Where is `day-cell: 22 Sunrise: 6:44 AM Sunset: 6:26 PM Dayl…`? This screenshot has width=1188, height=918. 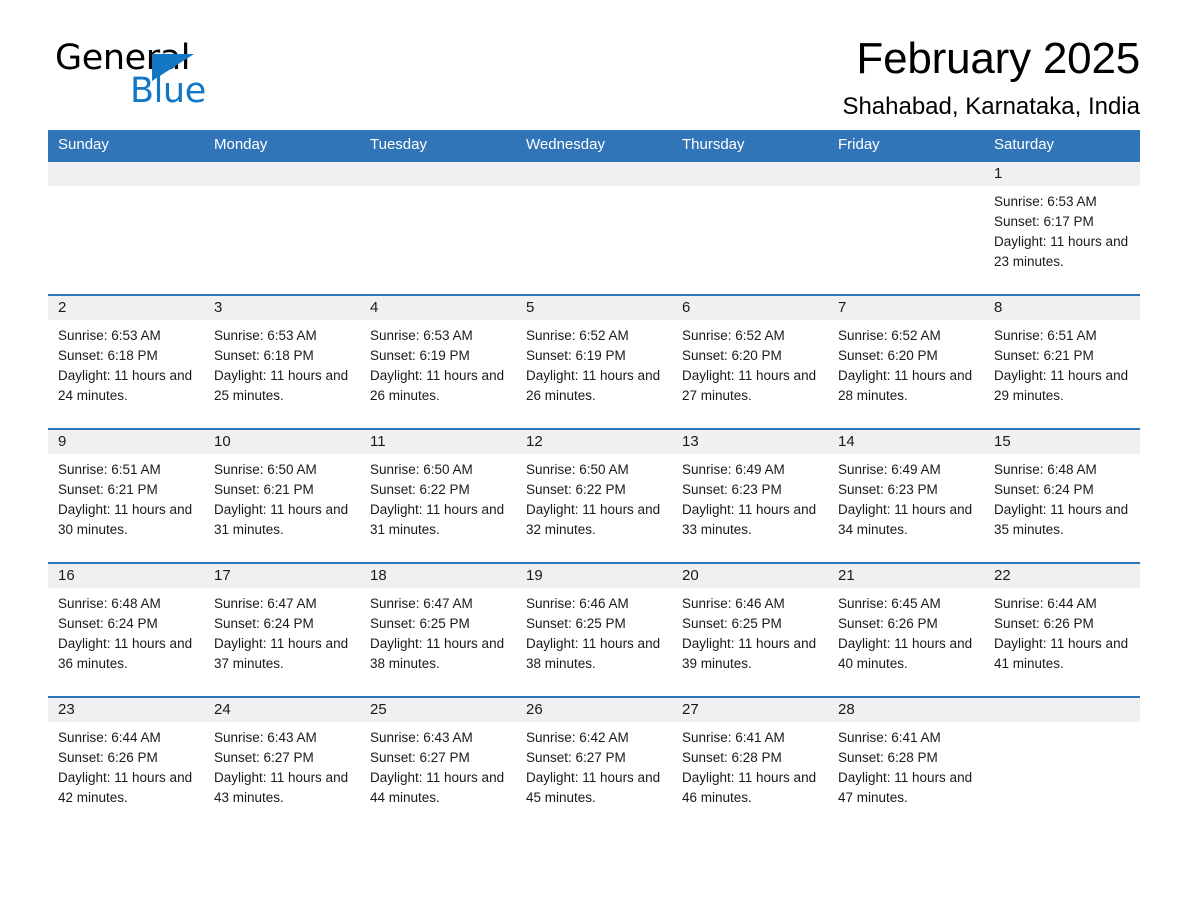 day-cell: 22 Sunrise: 6:44 AM Sunset: 6:26 PM Dayl… is located at coordinates (1062, 630).